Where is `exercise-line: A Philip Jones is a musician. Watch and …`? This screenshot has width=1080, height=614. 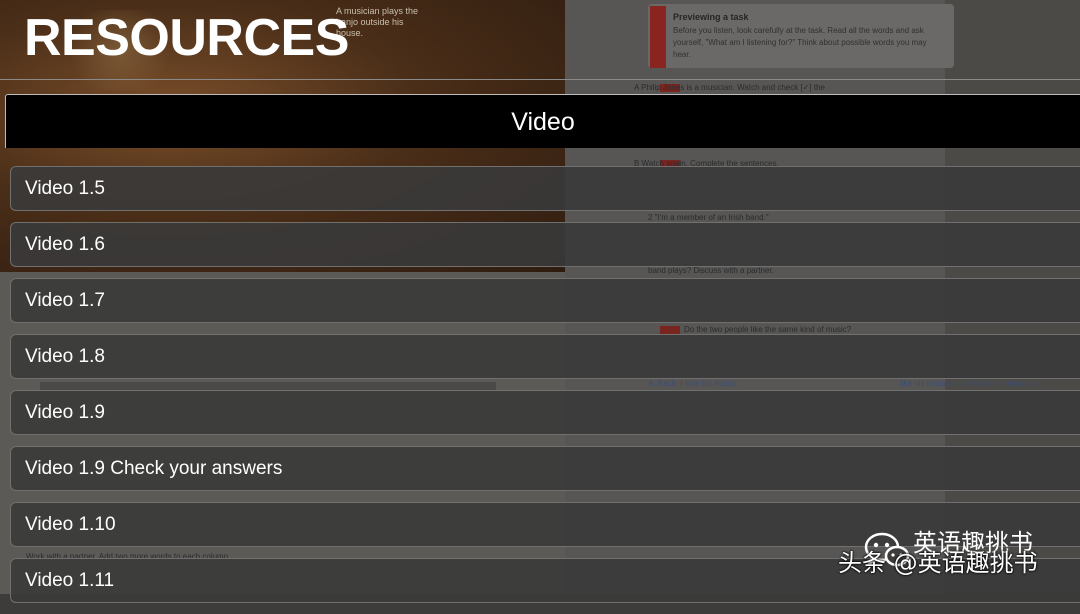 exercise-line: A Philip Jones is a musician. Watch and … is located at coordinates (729, 87).